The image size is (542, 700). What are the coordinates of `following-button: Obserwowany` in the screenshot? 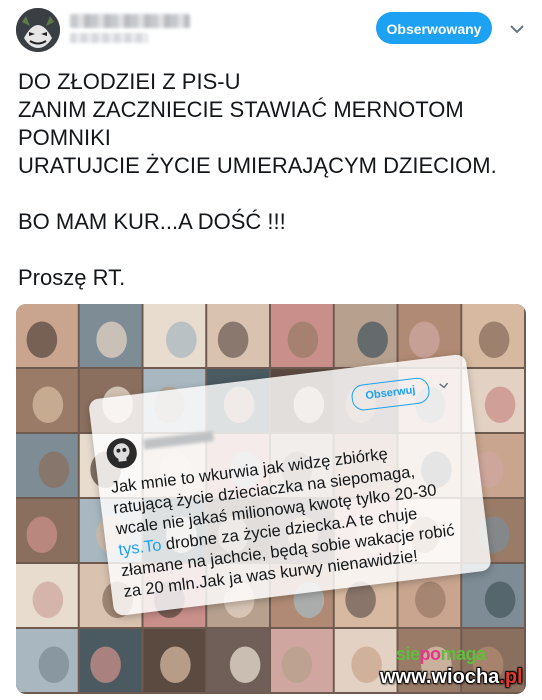 It's located at (434, 28).